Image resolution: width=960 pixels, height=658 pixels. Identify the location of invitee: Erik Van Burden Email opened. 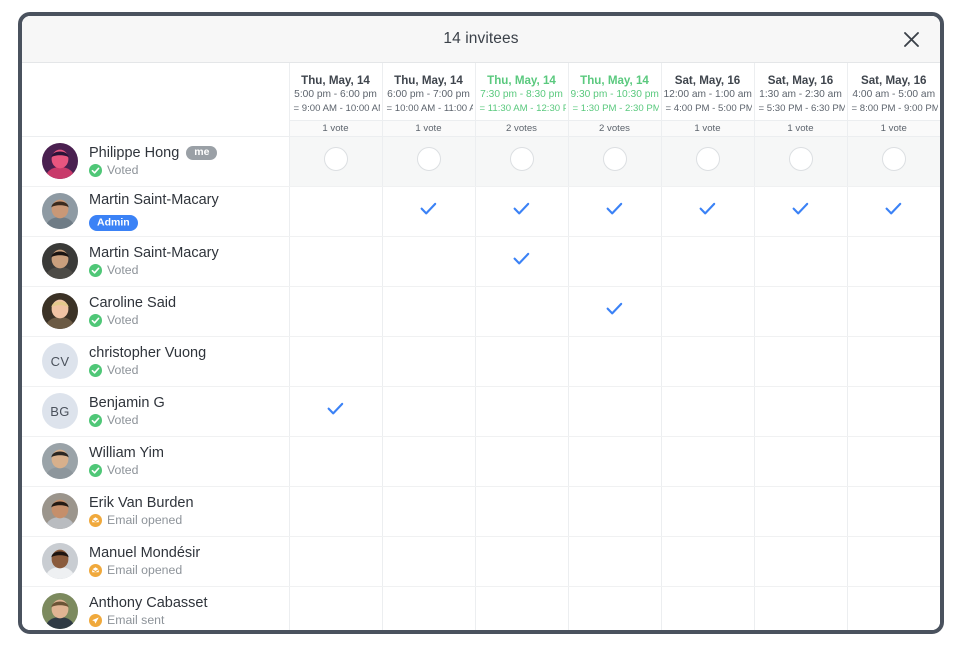
(165, 511).